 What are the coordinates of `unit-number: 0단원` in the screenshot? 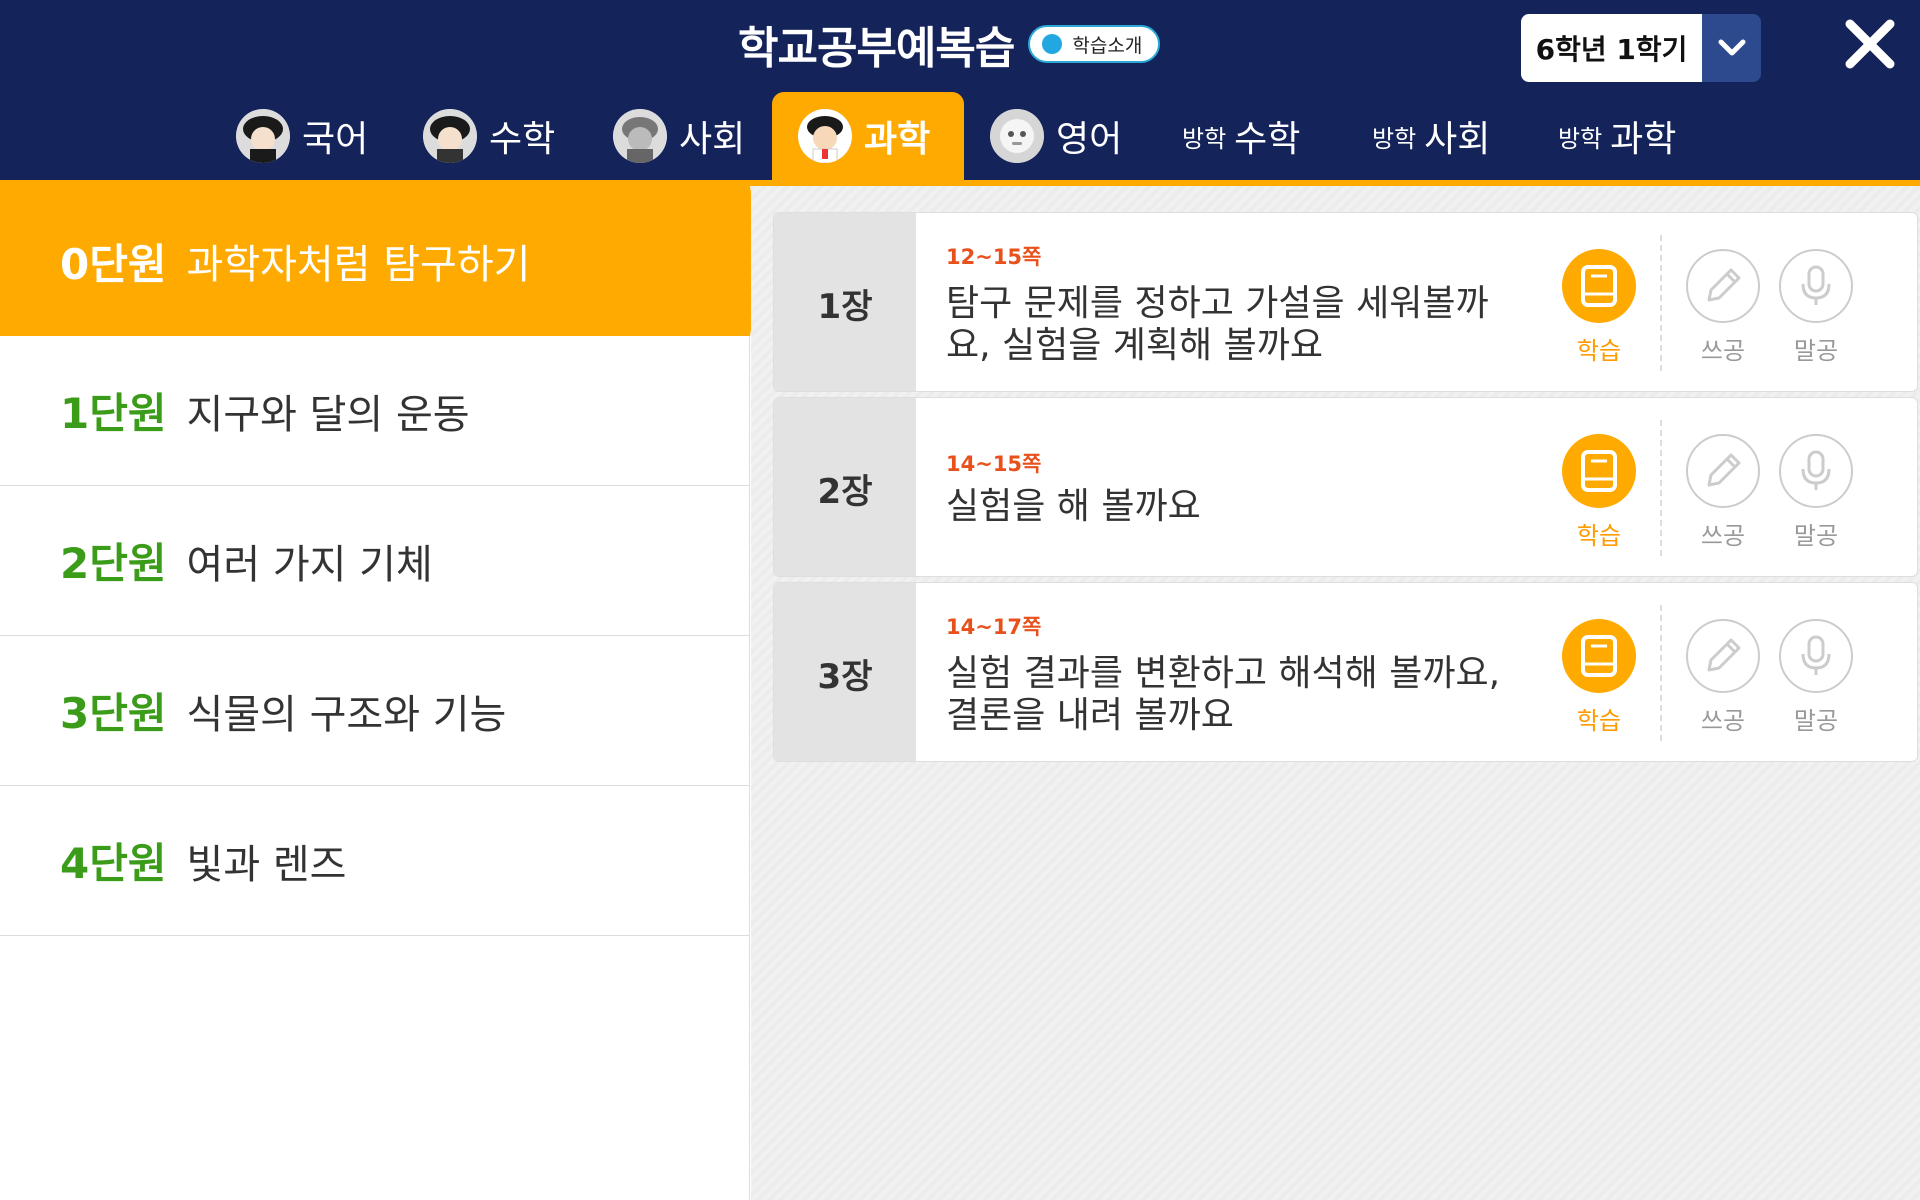 It's located at (113, 264).